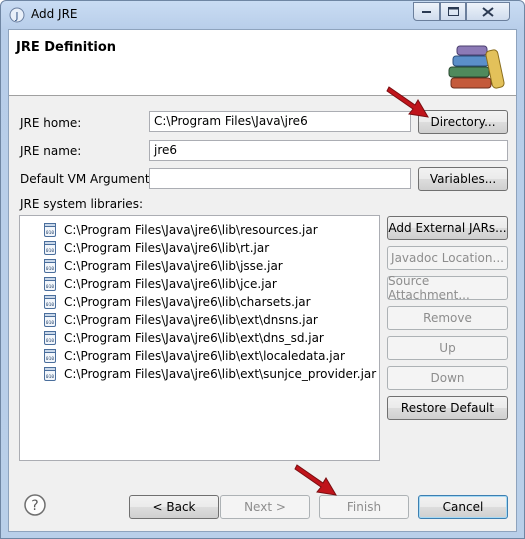  What do you see at coordinates (51, 151) in the screenshot?
I see `jre-name-label: JRE name:` at bounding box center [51, 151].